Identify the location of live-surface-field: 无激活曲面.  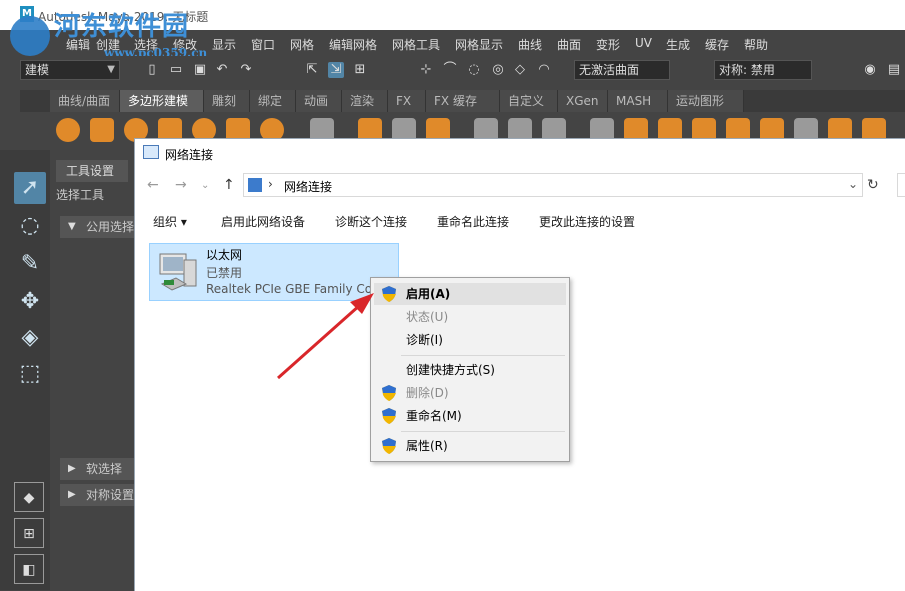
(622, 70).